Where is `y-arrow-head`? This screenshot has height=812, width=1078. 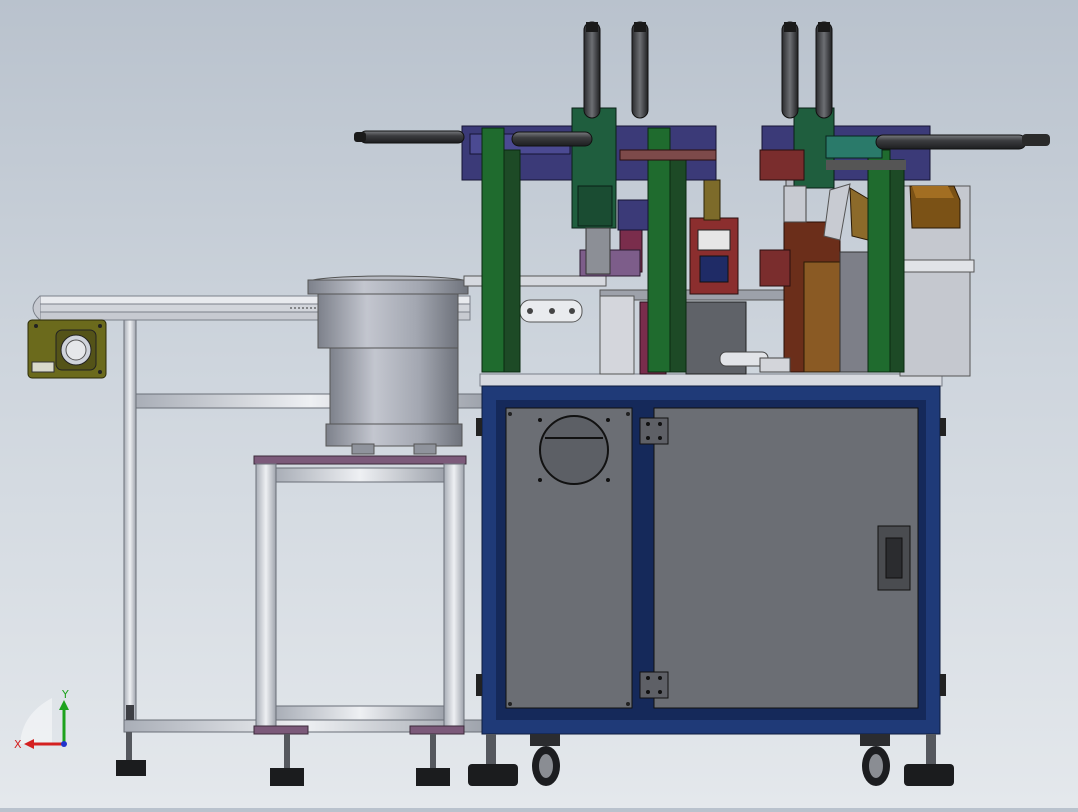 y-arrow-head is located at coordinates (64, 705).